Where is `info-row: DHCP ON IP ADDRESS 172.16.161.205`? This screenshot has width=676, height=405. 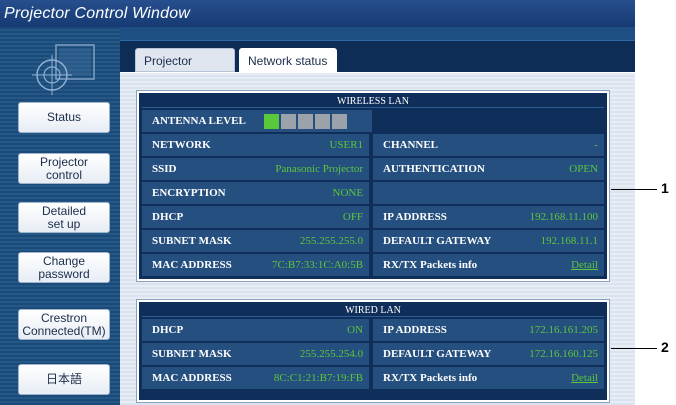
info-row: DHCP ON IP ADDRESS 172.16.161.205 is located at coordinates (373, 330).